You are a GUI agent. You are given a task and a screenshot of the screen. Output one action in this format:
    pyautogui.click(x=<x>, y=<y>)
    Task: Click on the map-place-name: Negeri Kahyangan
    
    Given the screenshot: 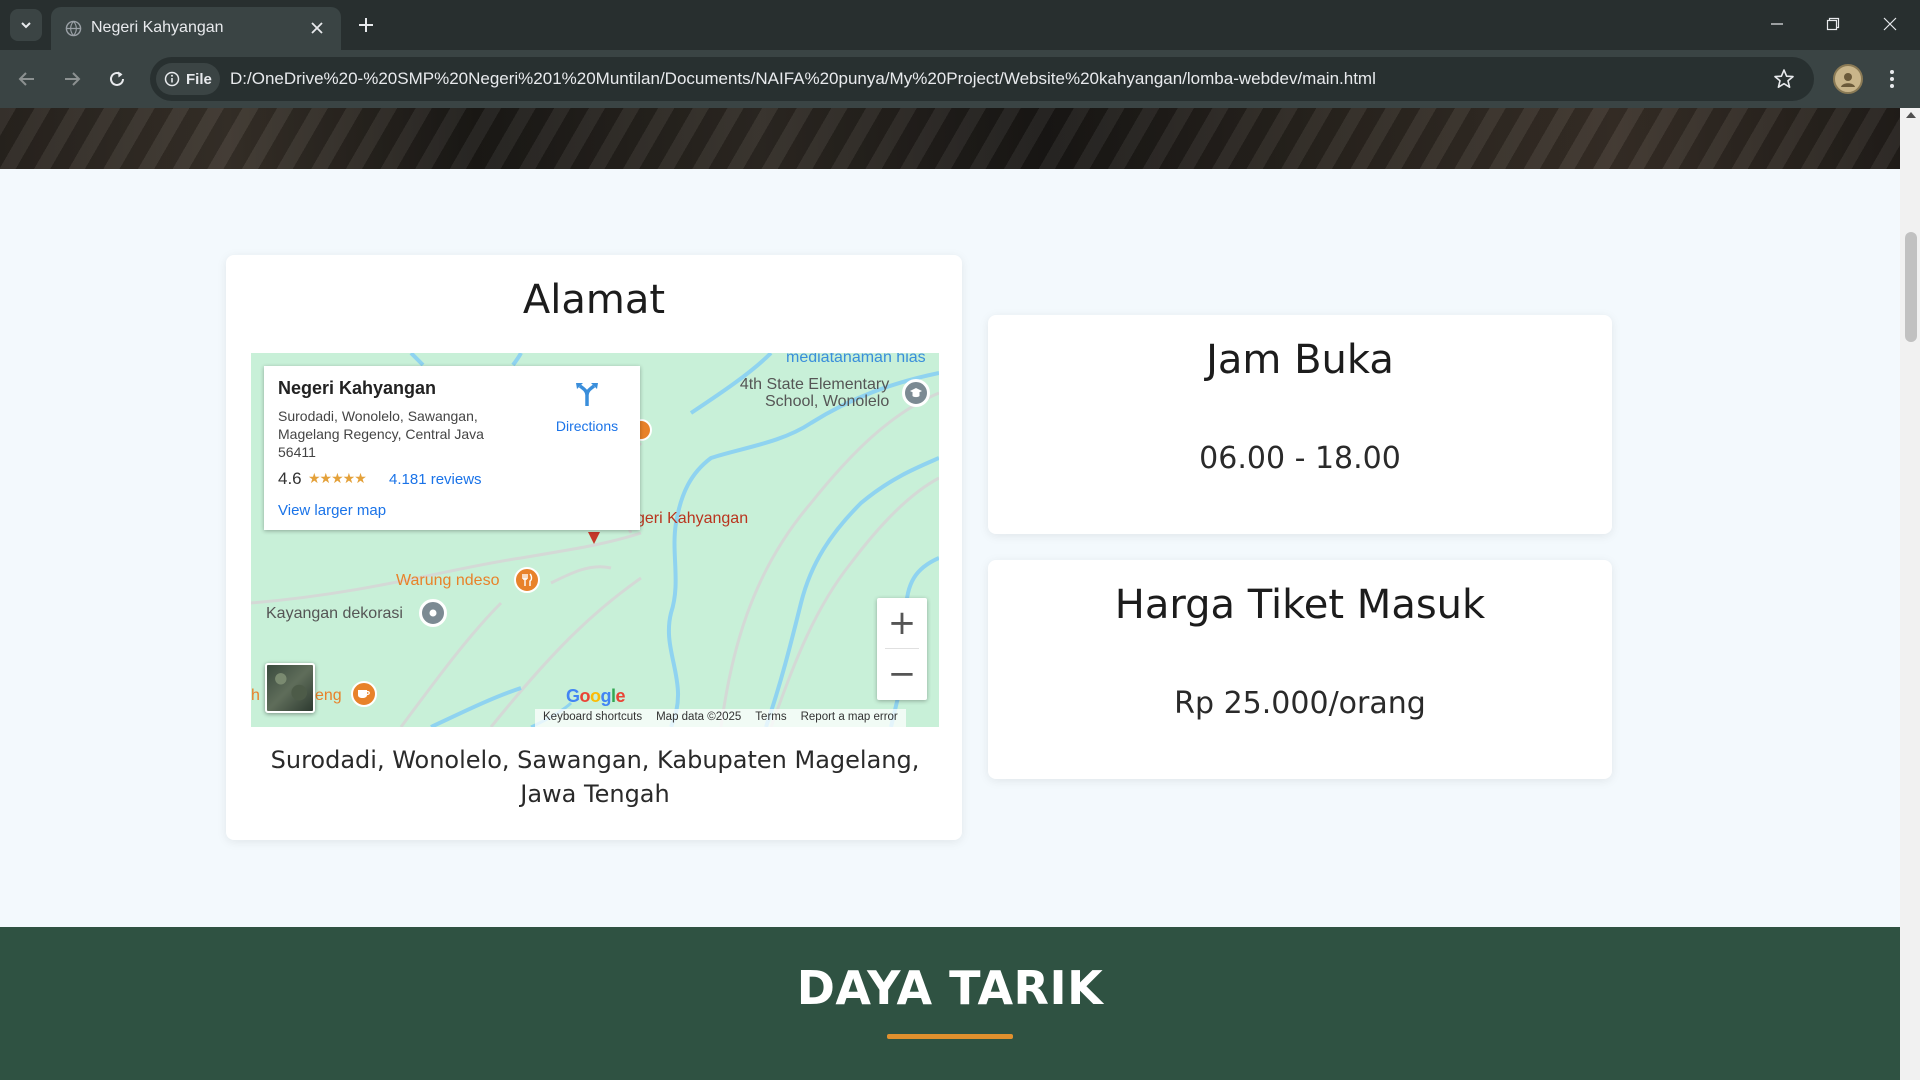 What is the action you would take?
    pyautogui.click(x=357, y=388)
    